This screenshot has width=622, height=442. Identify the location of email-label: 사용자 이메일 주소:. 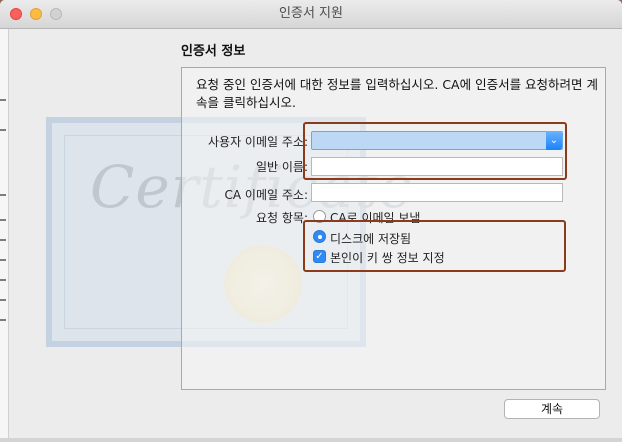
(258, 142).